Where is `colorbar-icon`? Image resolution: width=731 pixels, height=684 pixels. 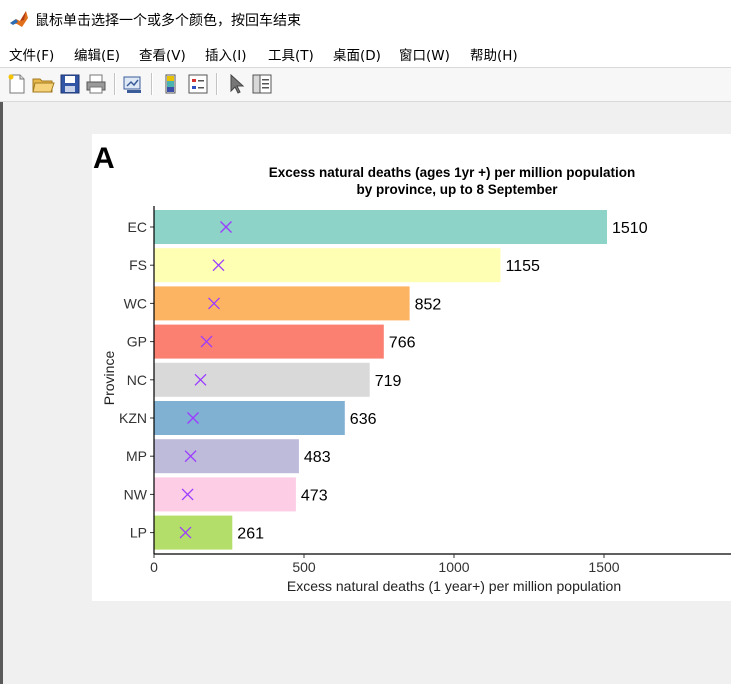
colorbar-icon is located at coordinates (171, 84).